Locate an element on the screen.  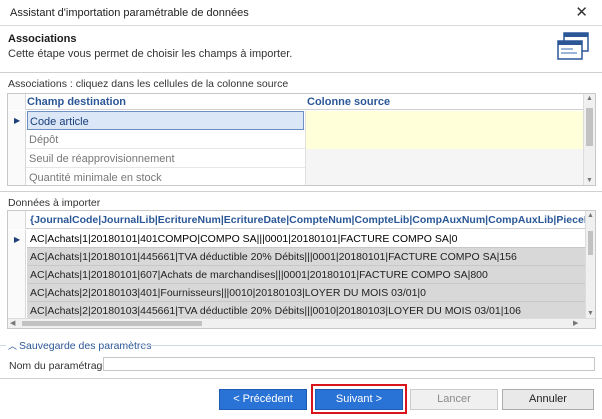
association-row: ▶ Code article is located at coordinates (296, 120).